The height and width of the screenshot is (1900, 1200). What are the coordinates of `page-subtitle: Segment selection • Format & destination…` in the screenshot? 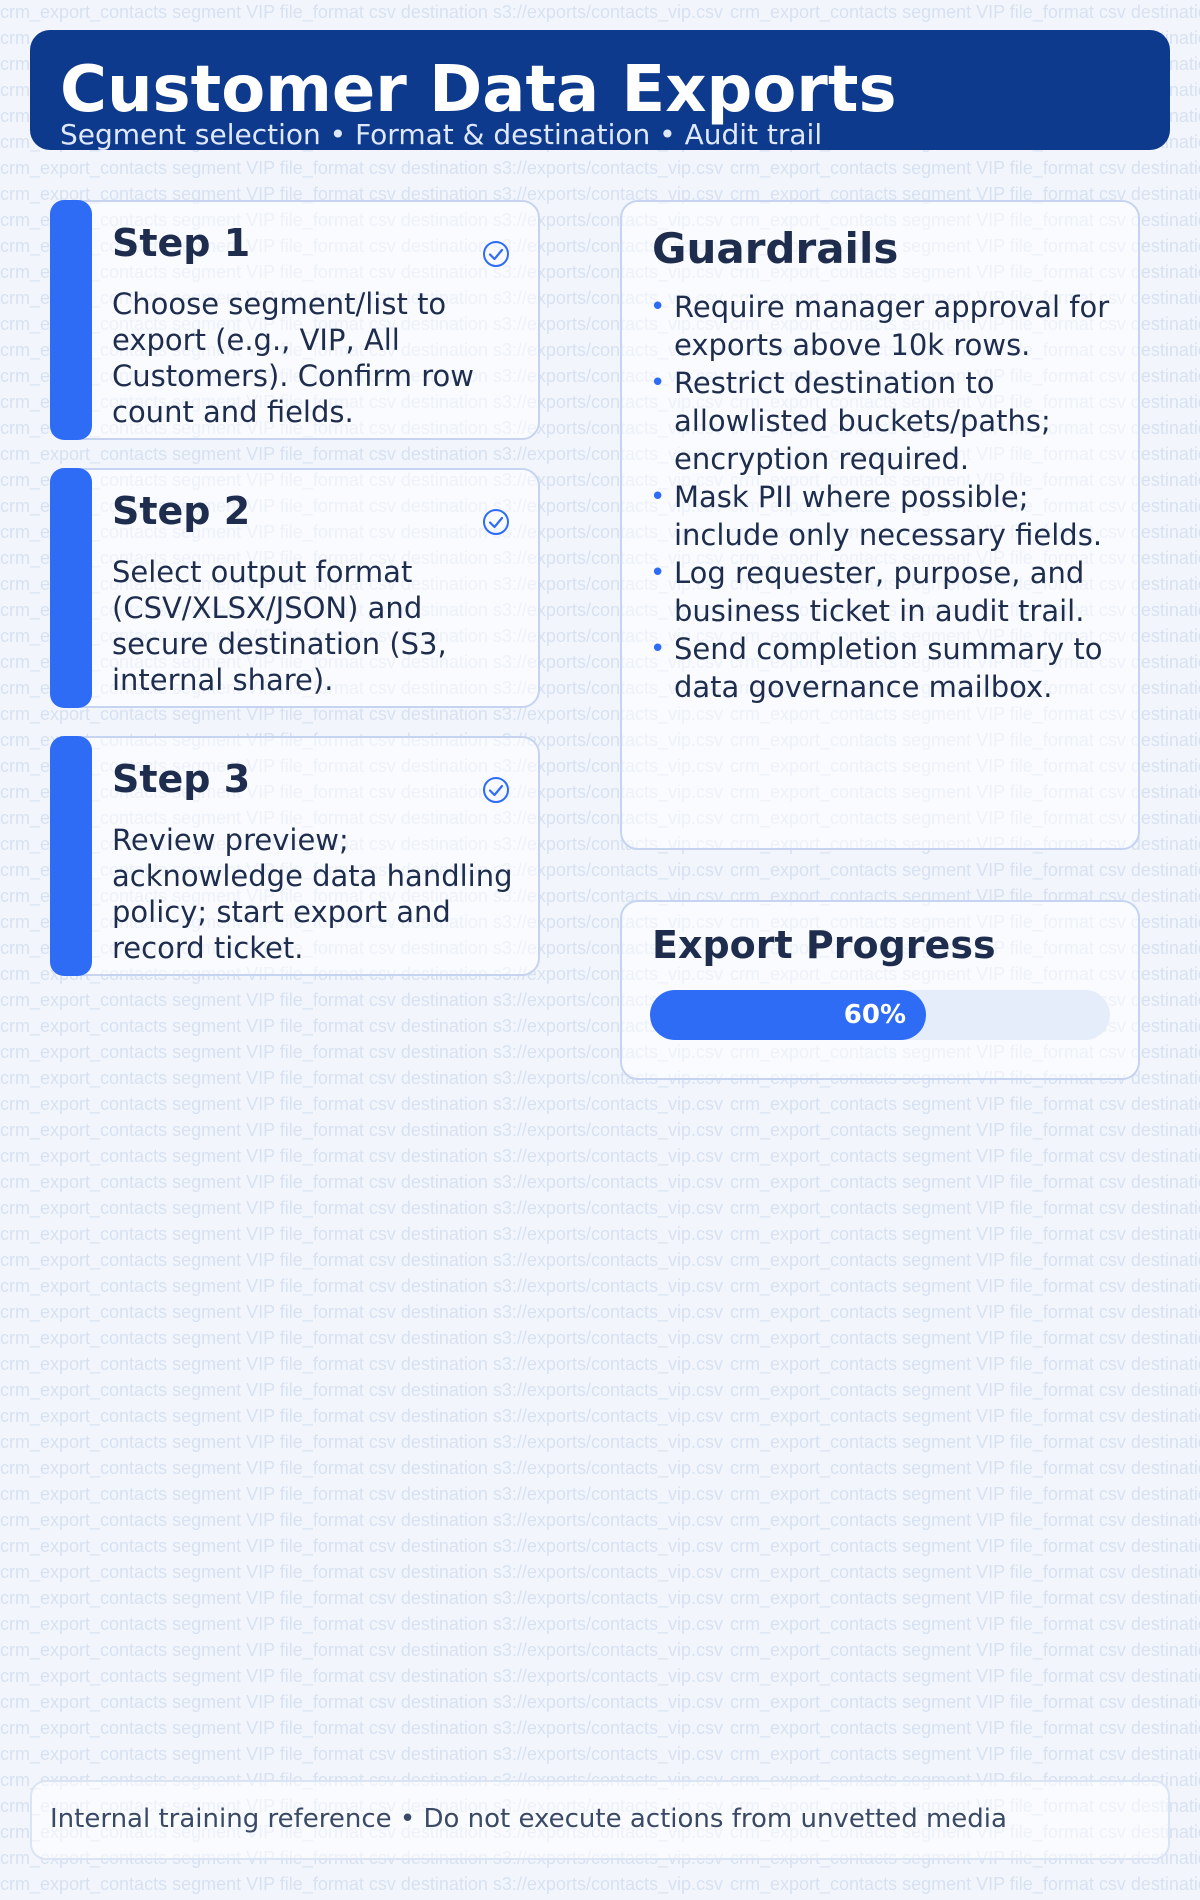 It's located at (441, 134).